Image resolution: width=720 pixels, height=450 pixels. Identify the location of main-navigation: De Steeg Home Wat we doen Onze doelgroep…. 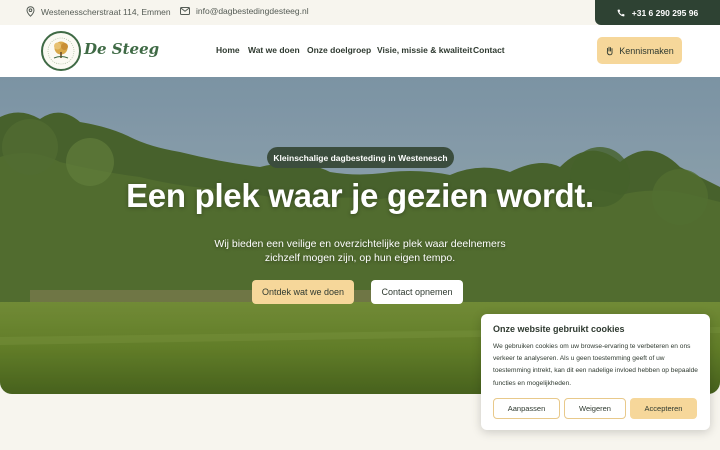
(360, 51).